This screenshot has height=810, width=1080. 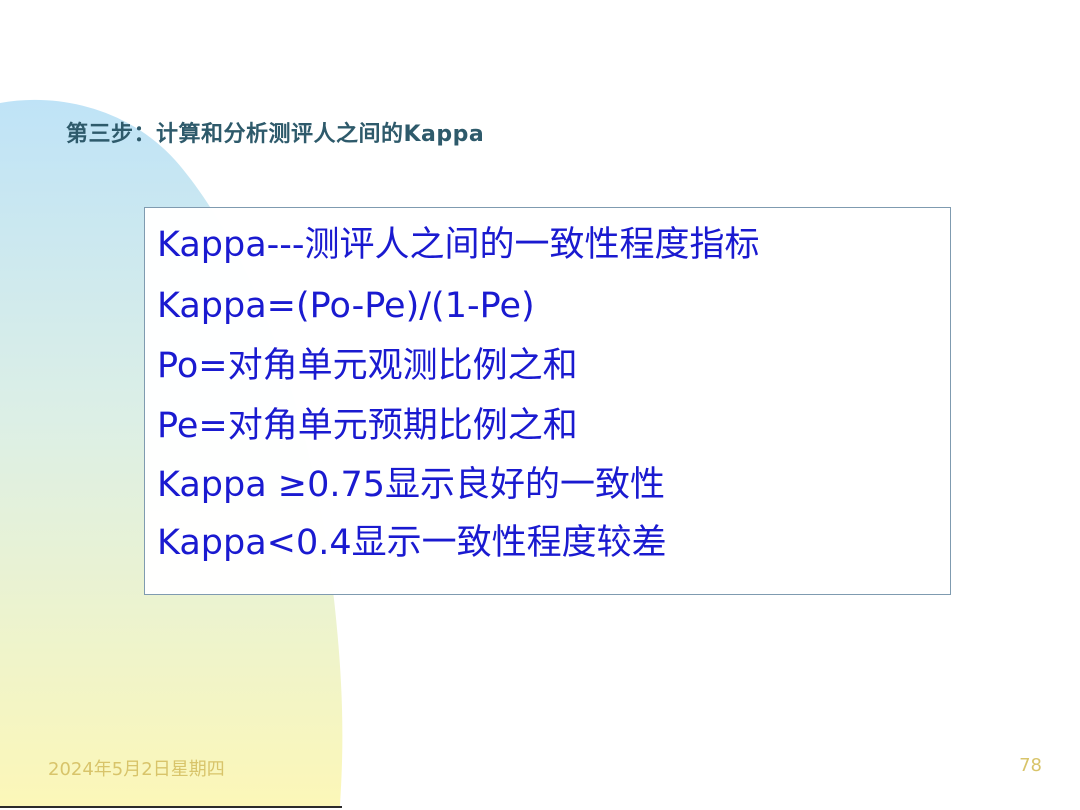 I want to click on po-definition-line: Po=对角单元观测比例之和, so click(x=367, y=366).